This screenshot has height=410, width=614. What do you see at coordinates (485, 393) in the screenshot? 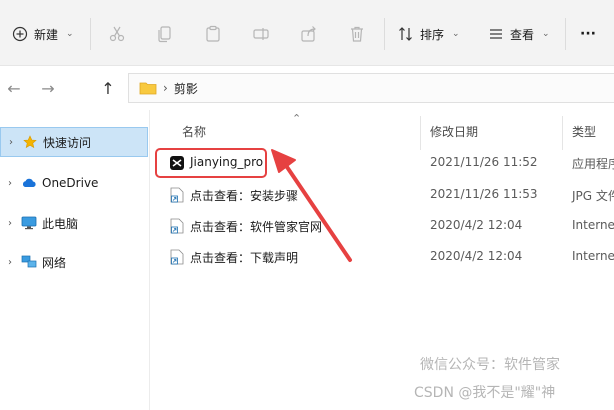
I see `watermark-text: CSDN @我不是"耀"神` at bounding box center [485, 393].